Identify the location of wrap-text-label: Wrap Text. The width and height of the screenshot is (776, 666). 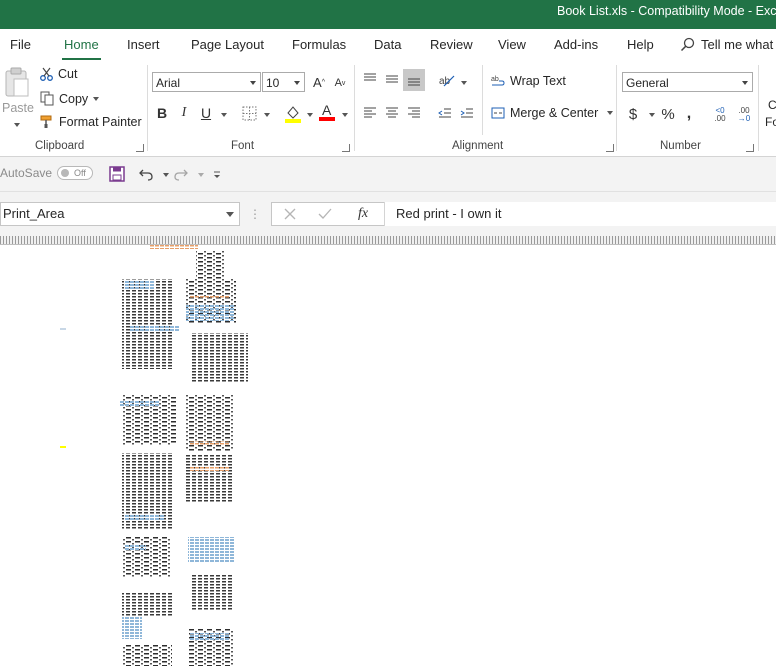
(538, 81).